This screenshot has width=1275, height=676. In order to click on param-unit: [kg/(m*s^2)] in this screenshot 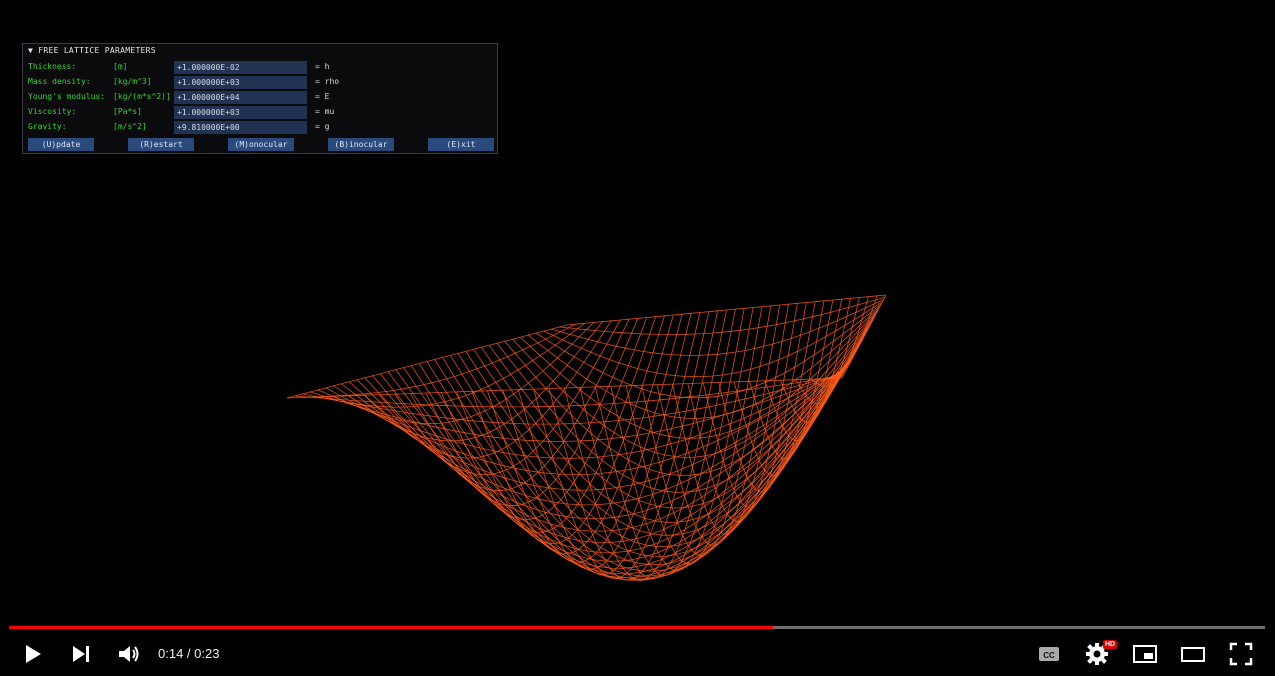, I will do `click(142, 96)`.